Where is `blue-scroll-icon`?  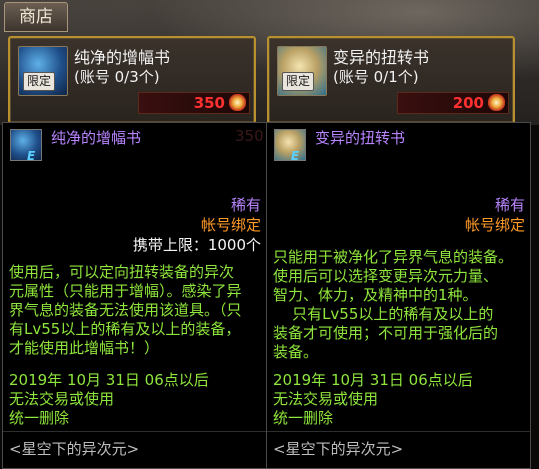
blue-scroll-icon is located at coordinates (26, 145).